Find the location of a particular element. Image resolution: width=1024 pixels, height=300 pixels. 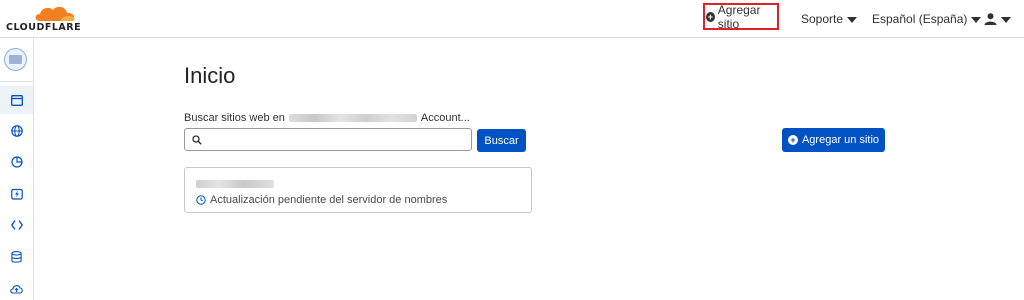

clock-icon is located at coordinates (201, 200).